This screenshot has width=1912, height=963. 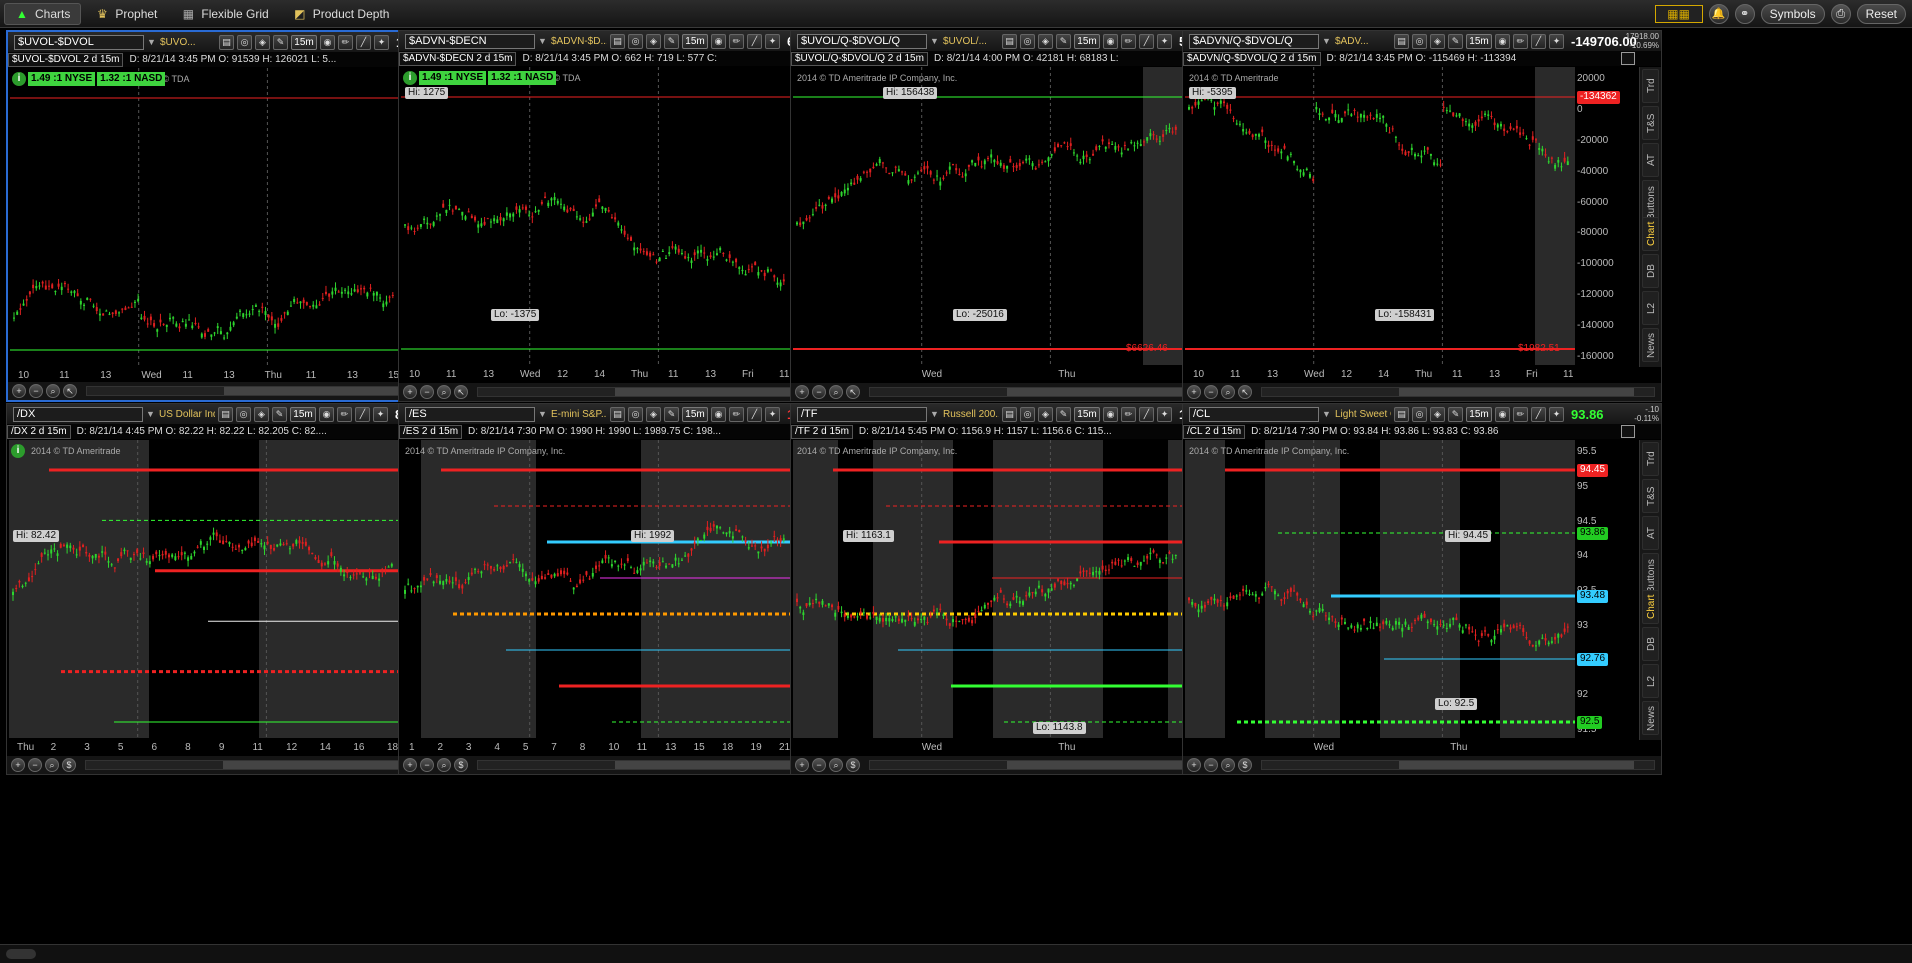 I want to click on side-tab-at: AT, so click(x=1650, y=533).